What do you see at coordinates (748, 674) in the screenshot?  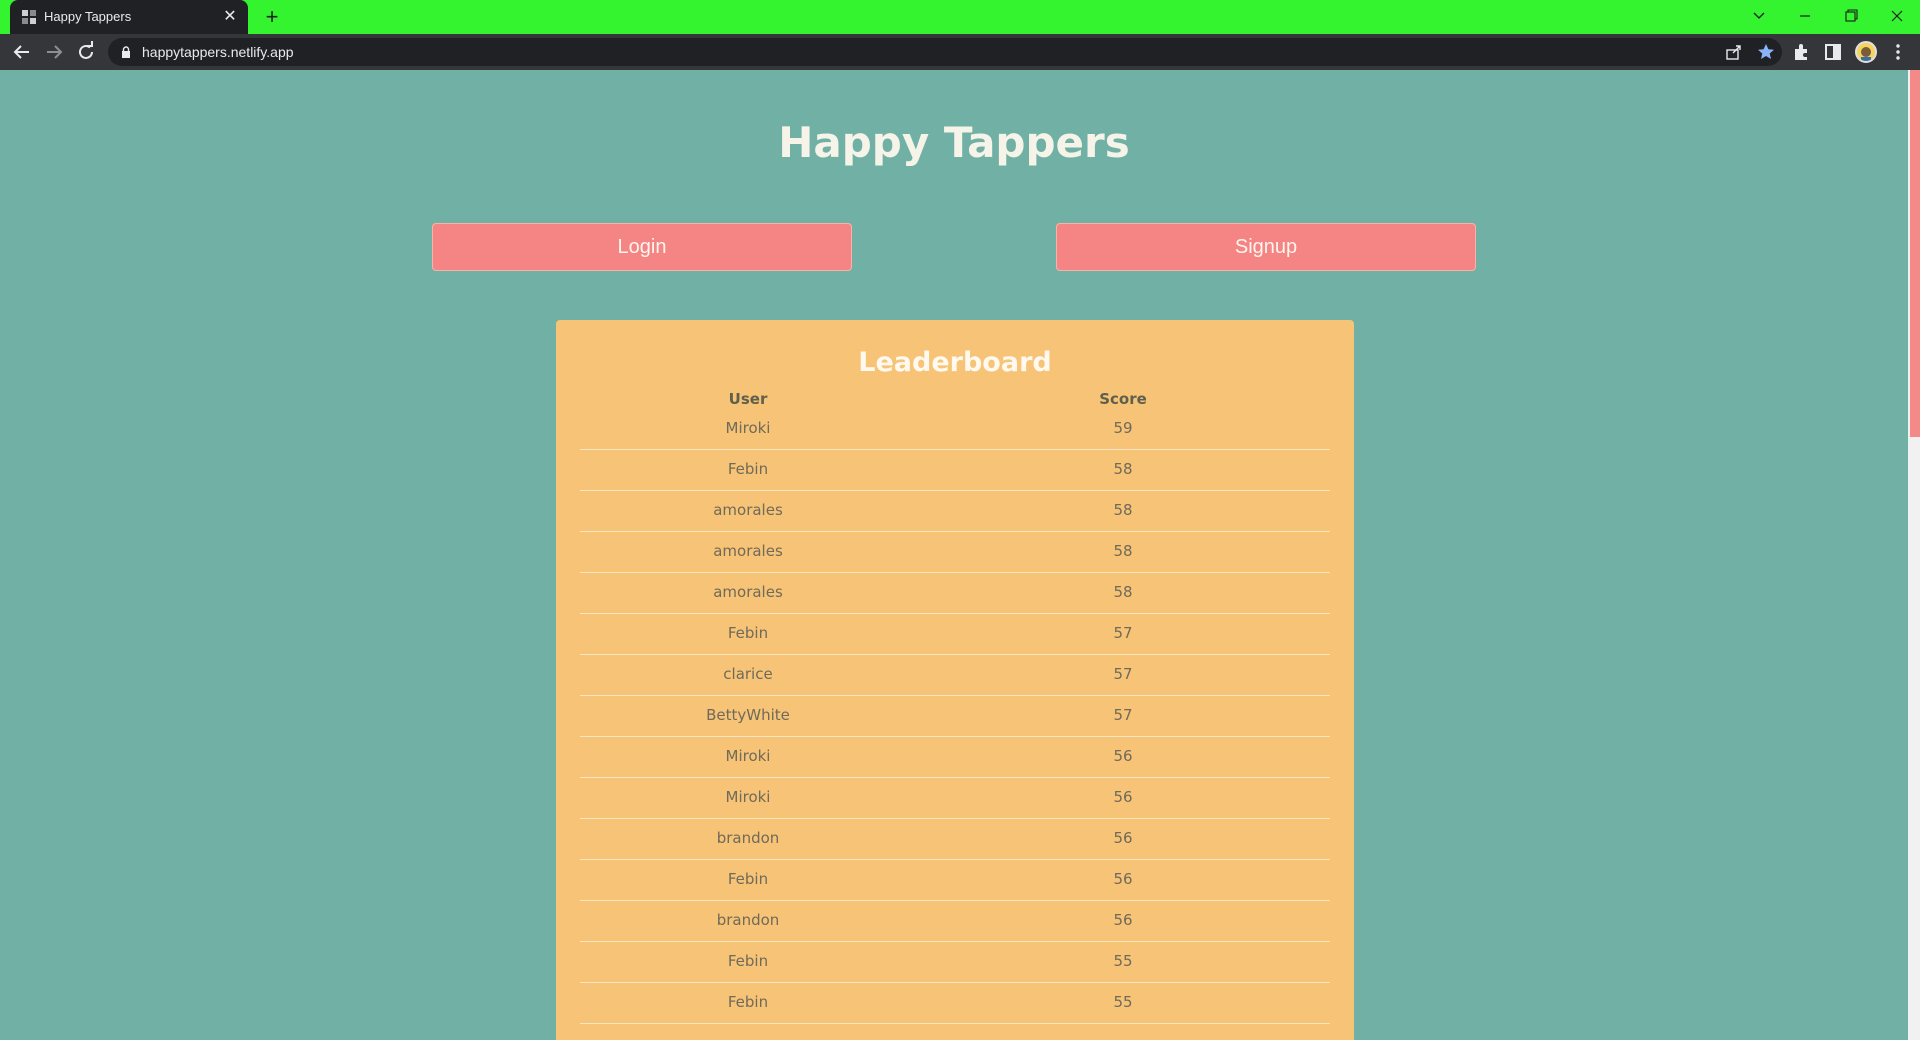 I see `user-cell: clarice` at bounding box center [748, 674].